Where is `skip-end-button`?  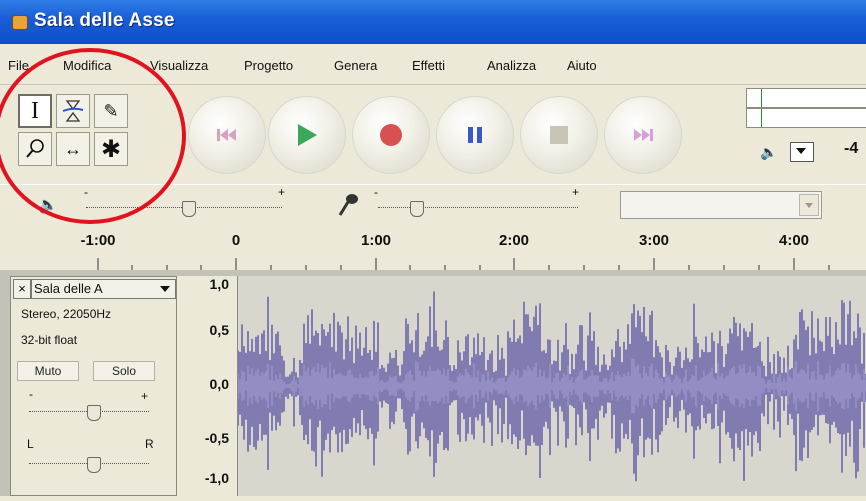
skip-end-button is located at coordinates (643, 135).